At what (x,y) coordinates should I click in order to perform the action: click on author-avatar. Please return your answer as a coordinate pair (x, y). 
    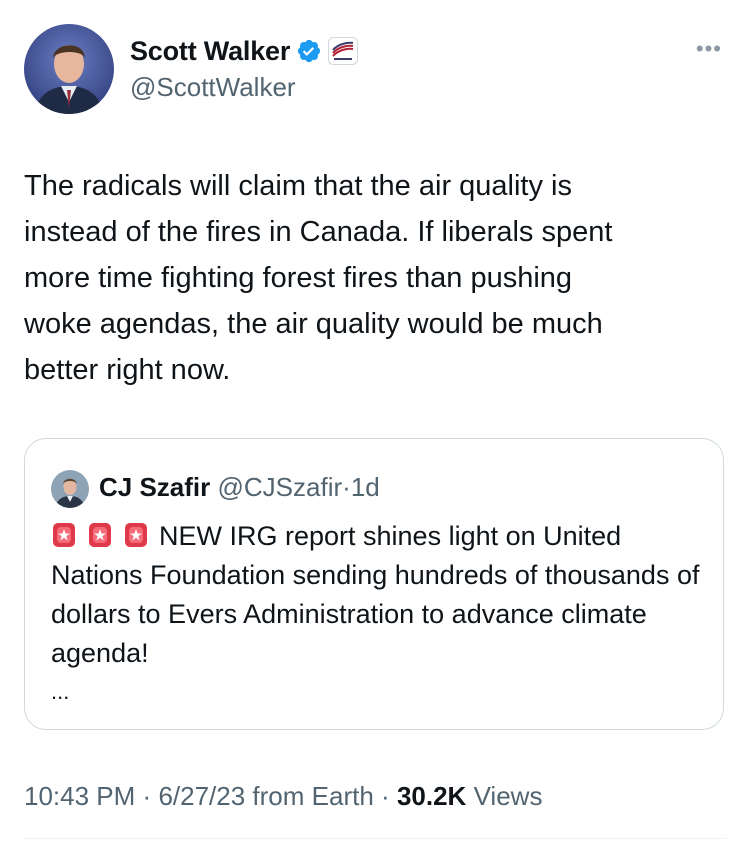
    Looking at the image, I should click on (69, 69).